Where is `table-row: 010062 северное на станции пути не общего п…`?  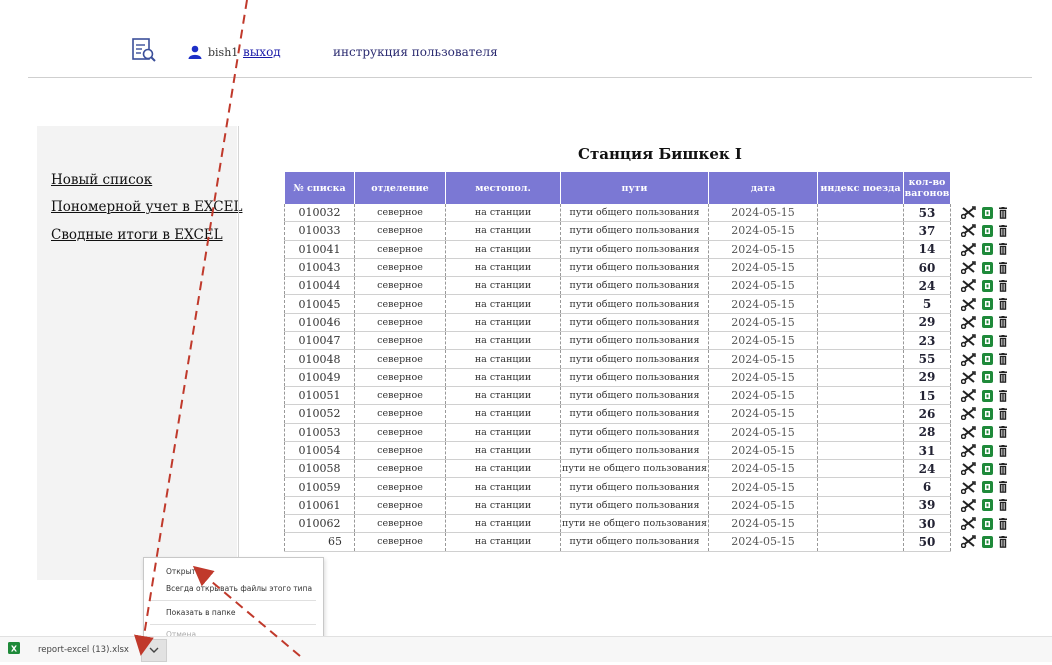
table-row: 010062 северное на станции пути не общего п… is located at coordinates (653, 524).